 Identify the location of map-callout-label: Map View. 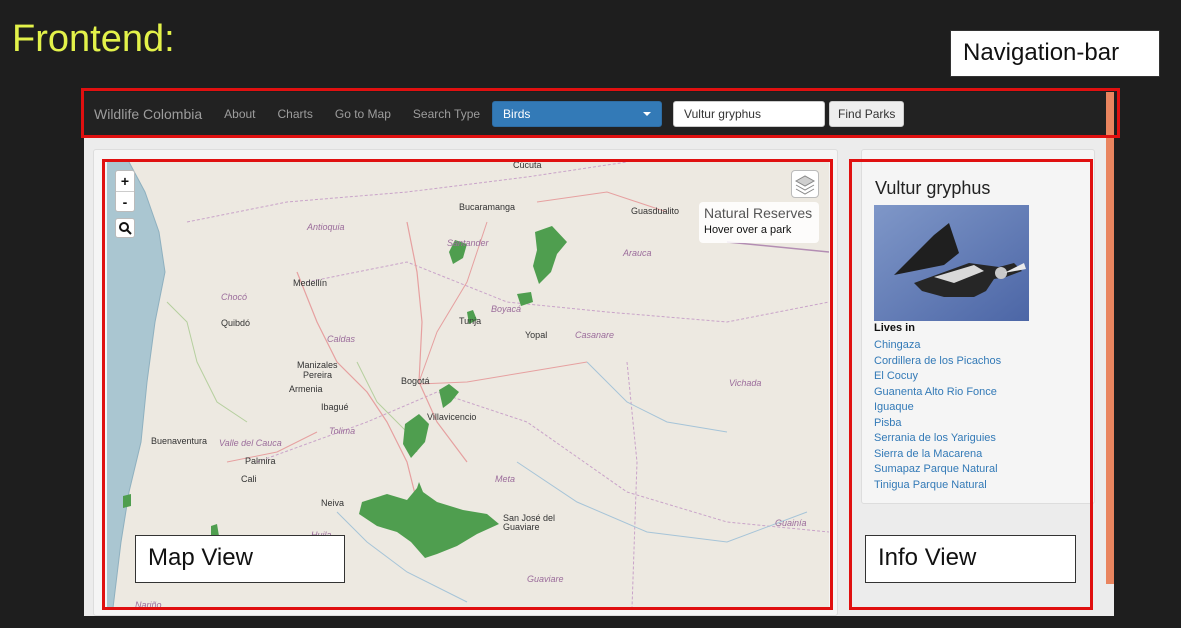
(200, 557).